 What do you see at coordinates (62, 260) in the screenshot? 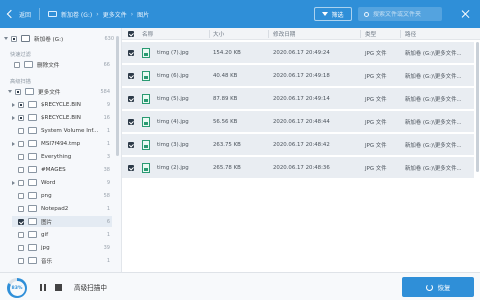
I see `tree-item: 音乐 1` at bounding box center [62, 260].